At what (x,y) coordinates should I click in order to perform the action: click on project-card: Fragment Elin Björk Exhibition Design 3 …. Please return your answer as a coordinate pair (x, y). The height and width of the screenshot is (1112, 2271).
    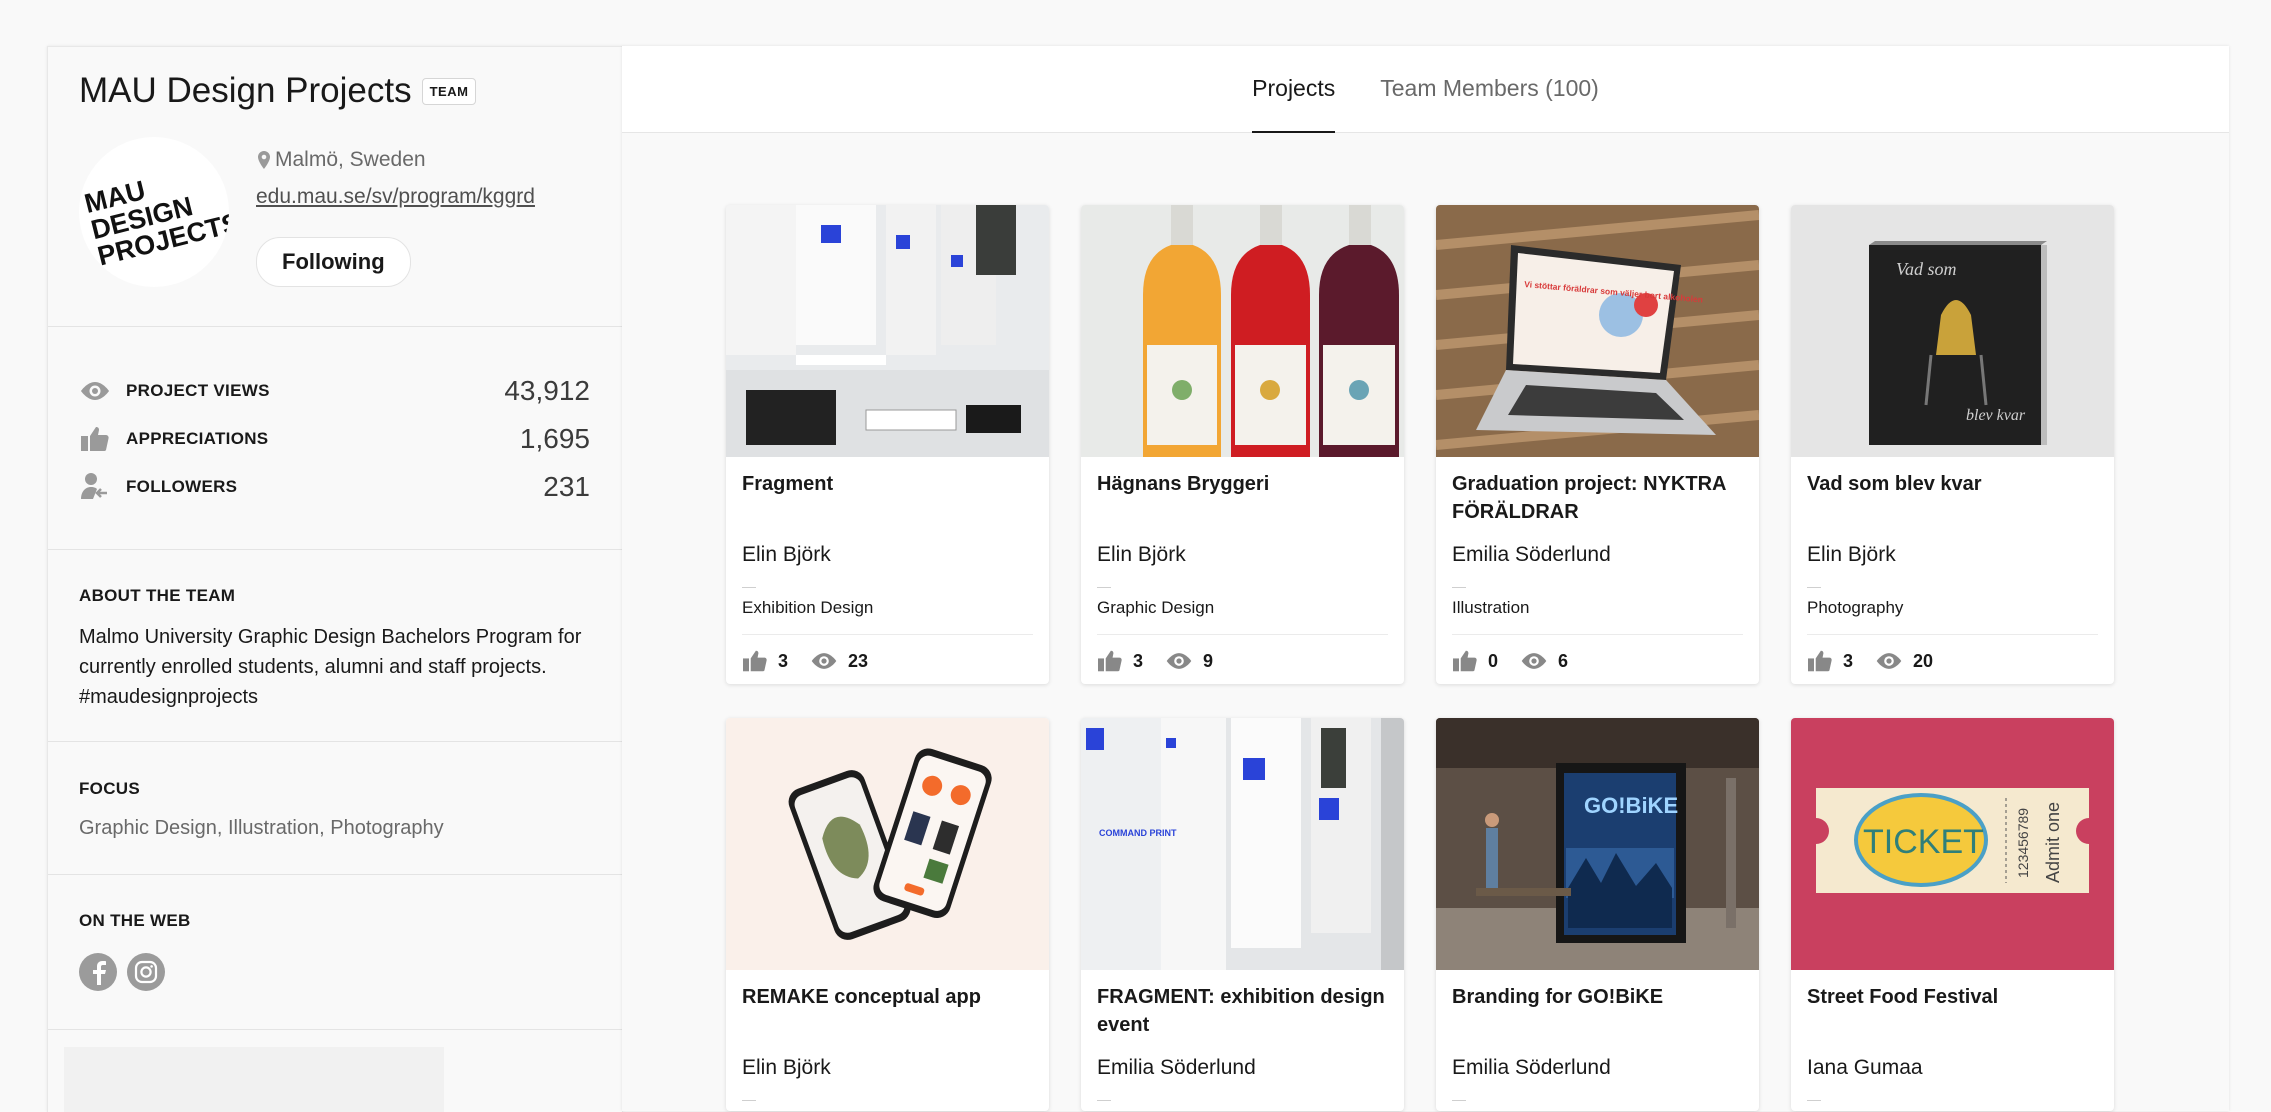
    Looking at the image, I should click on (887, 444).